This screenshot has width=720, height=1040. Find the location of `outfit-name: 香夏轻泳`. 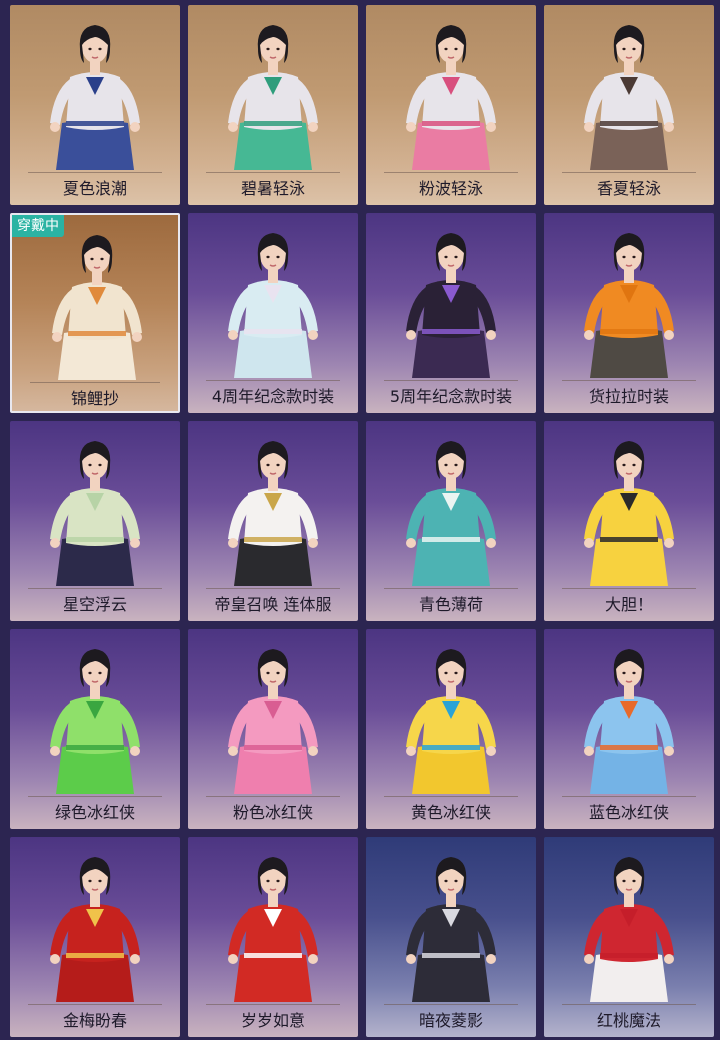

outfit-name: 香夏轻泳 is located at coordinates (628, 188).